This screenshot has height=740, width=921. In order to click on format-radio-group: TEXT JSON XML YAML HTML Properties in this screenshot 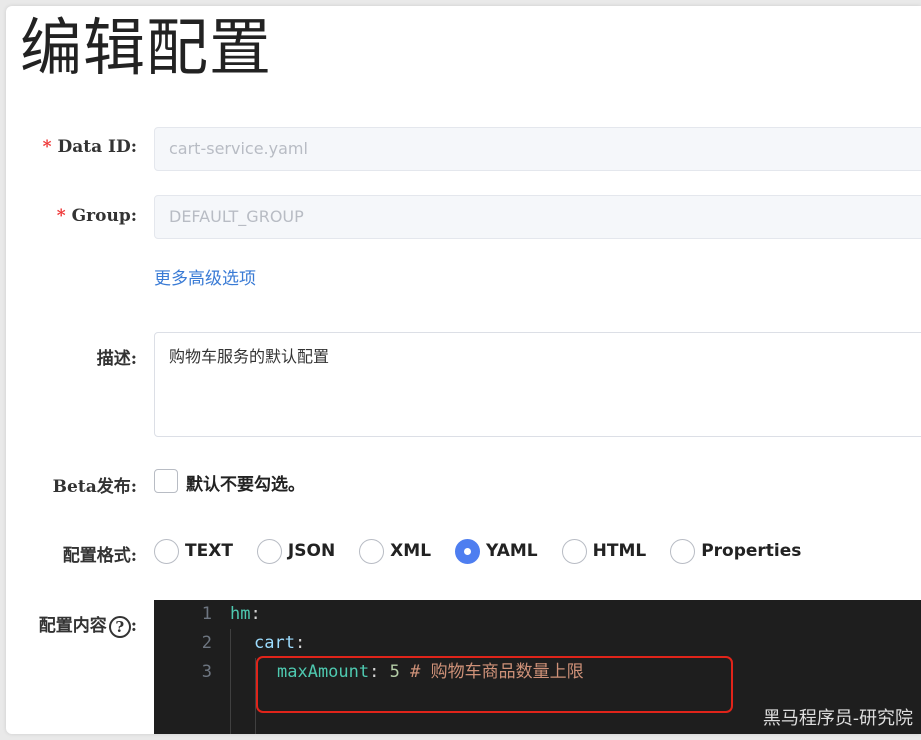, I will do `click(489, 551)`.